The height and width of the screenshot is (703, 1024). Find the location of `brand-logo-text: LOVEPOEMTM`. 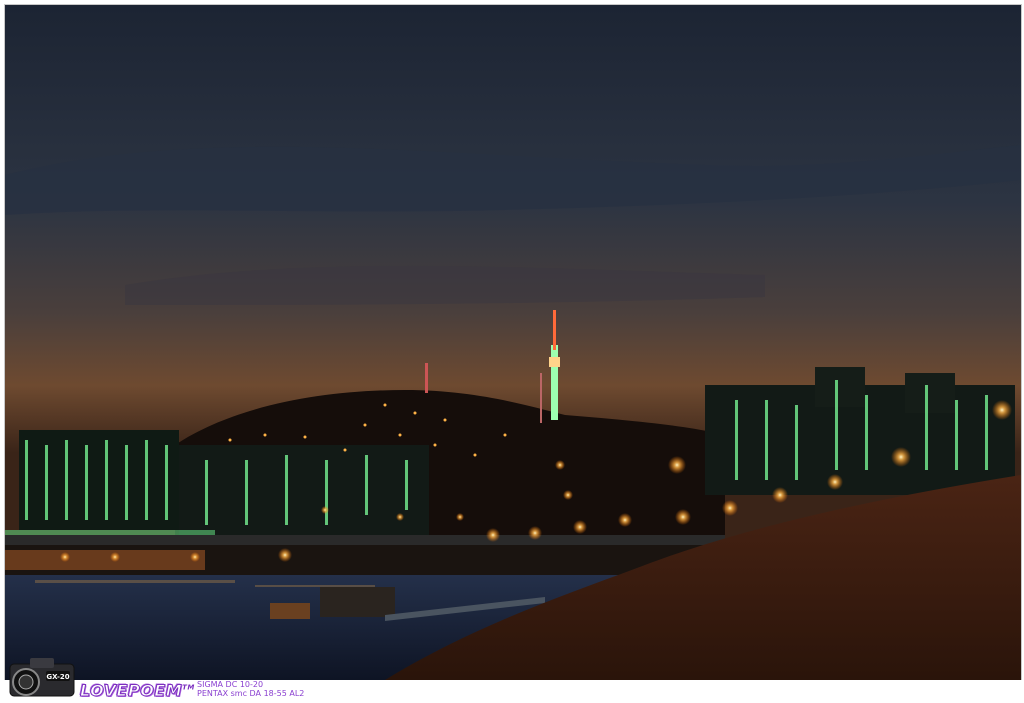

brand-logo-text: LOVEPOEMTM is located at coordinates (137, 691).